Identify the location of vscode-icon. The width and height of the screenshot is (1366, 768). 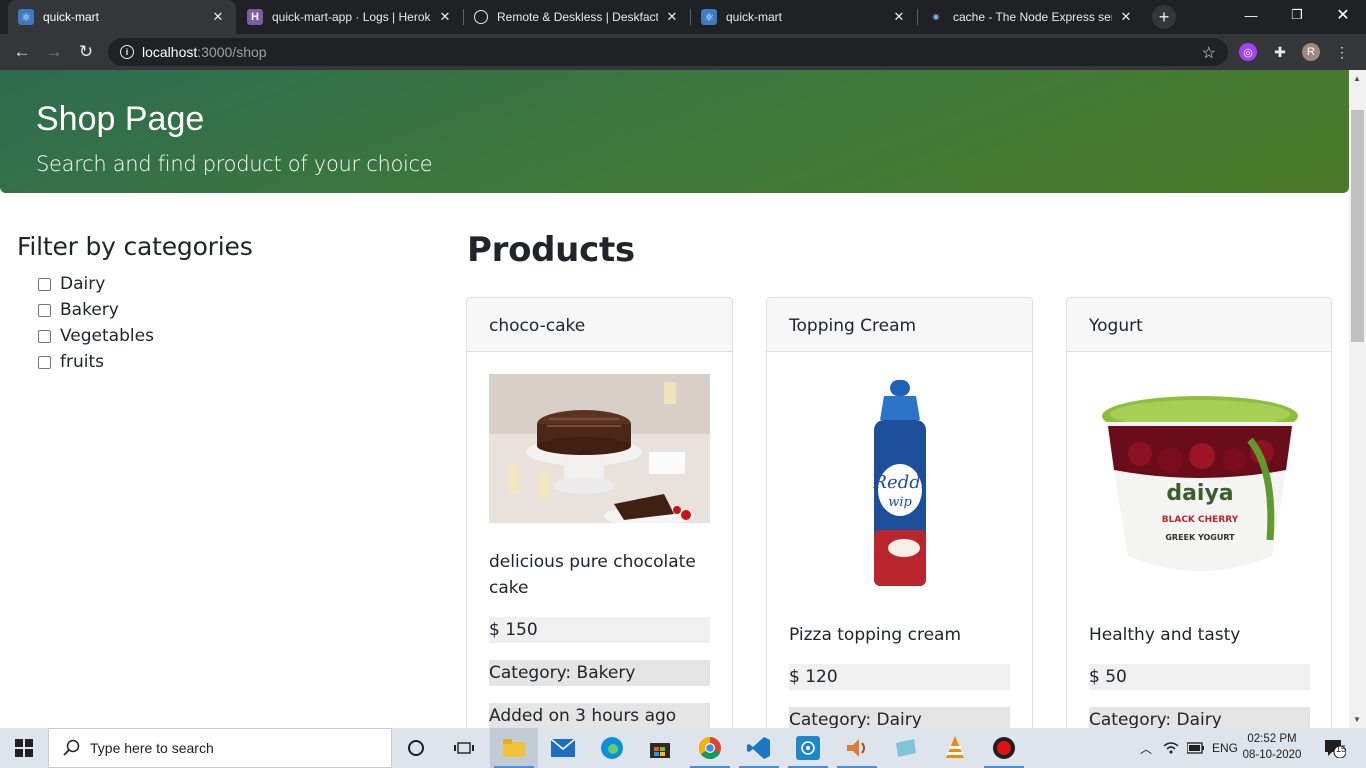
(759, 748).